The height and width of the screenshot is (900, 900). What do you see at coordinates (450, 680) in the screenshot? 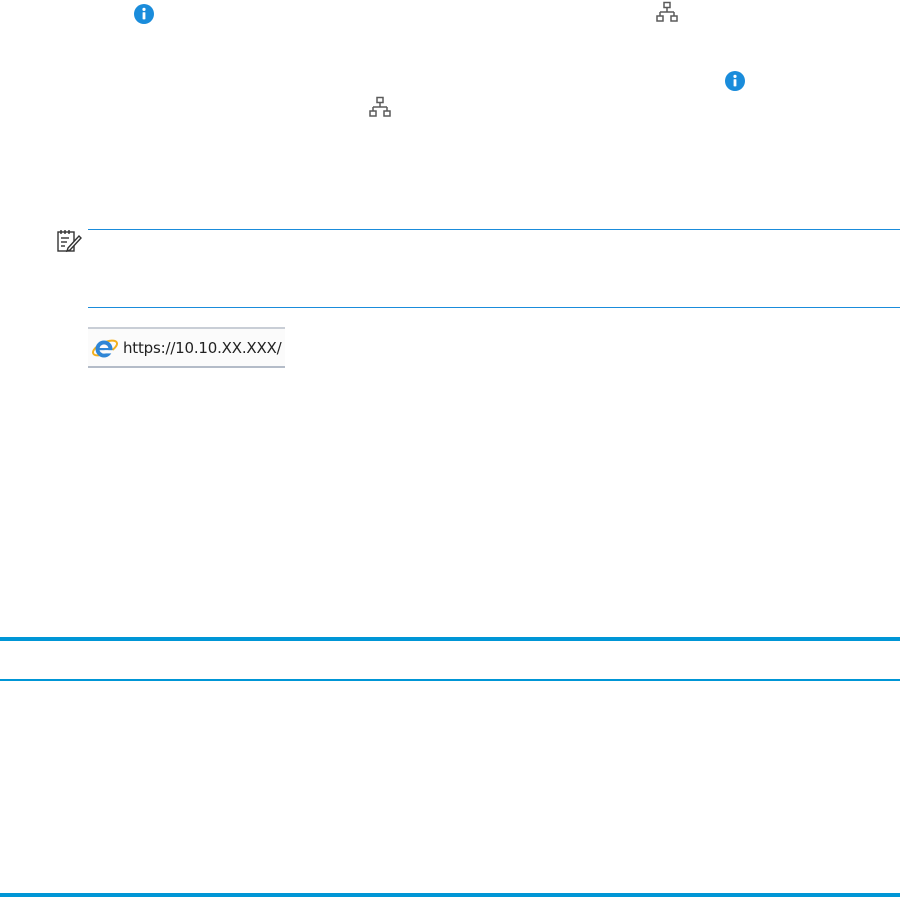
I see `table-header-rule` at bounding box center [450, 680].